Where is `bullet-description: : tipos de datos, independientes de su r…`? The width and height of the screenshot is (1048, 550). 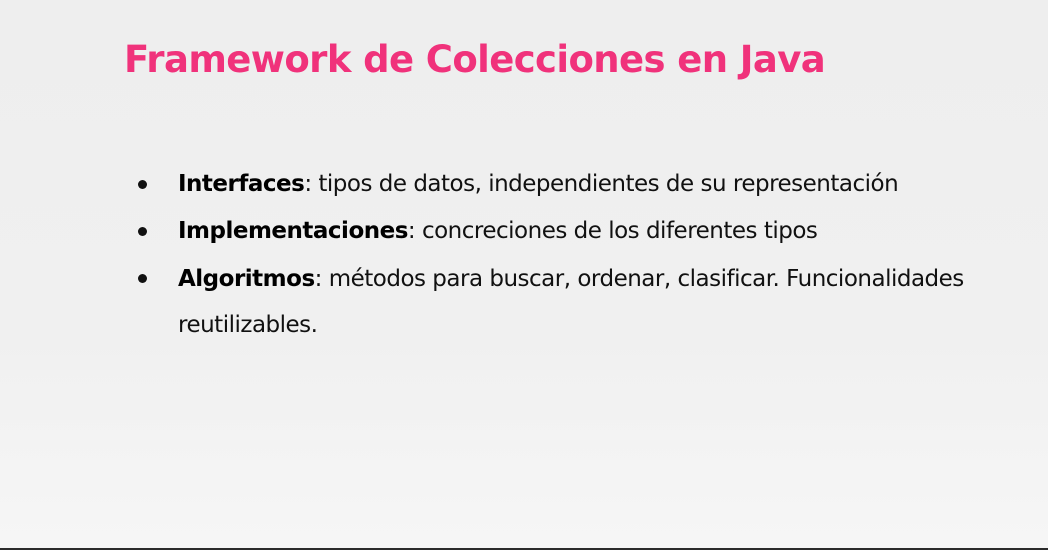
bullet-description: : tipos de datos, independientes de su r… is located at coordinates (601, 184).